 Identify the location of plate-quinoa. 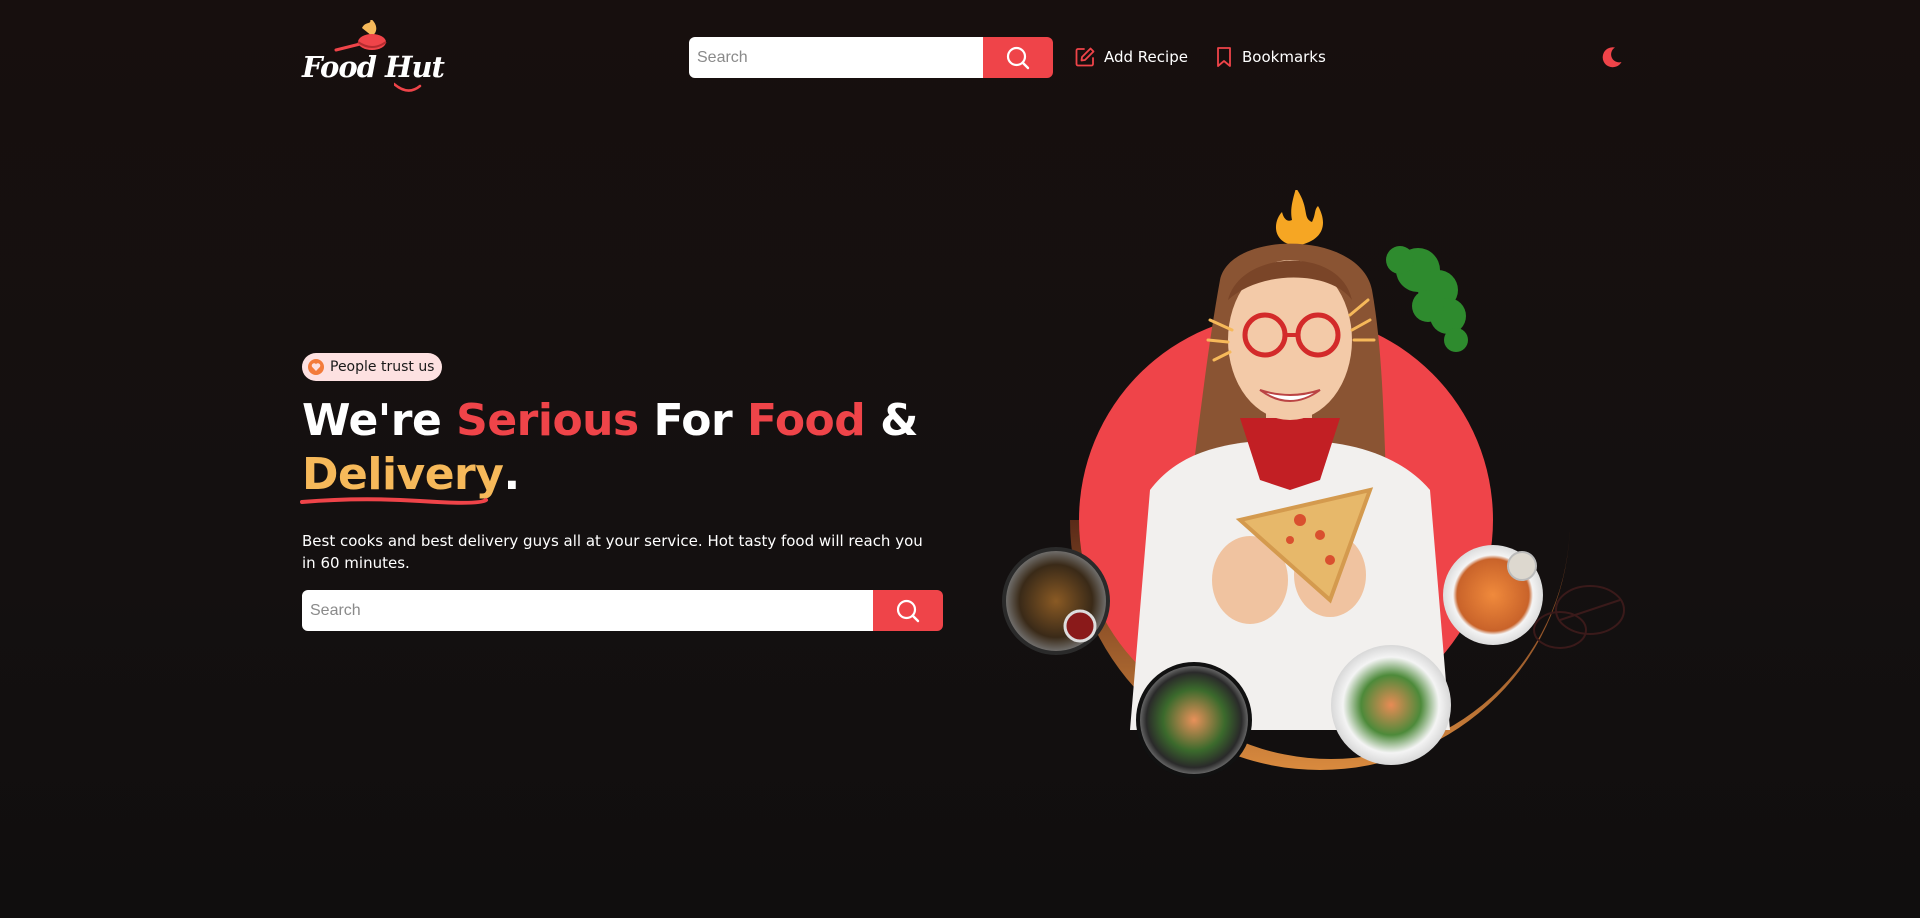
(1056, 601).